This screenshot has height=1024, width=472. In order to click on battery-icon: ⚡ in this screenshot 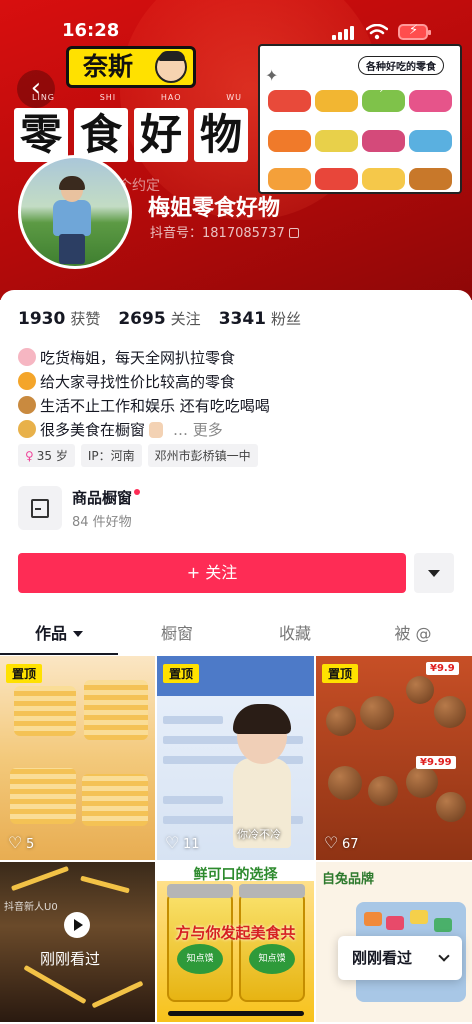, I will do `click(414, 31)`.